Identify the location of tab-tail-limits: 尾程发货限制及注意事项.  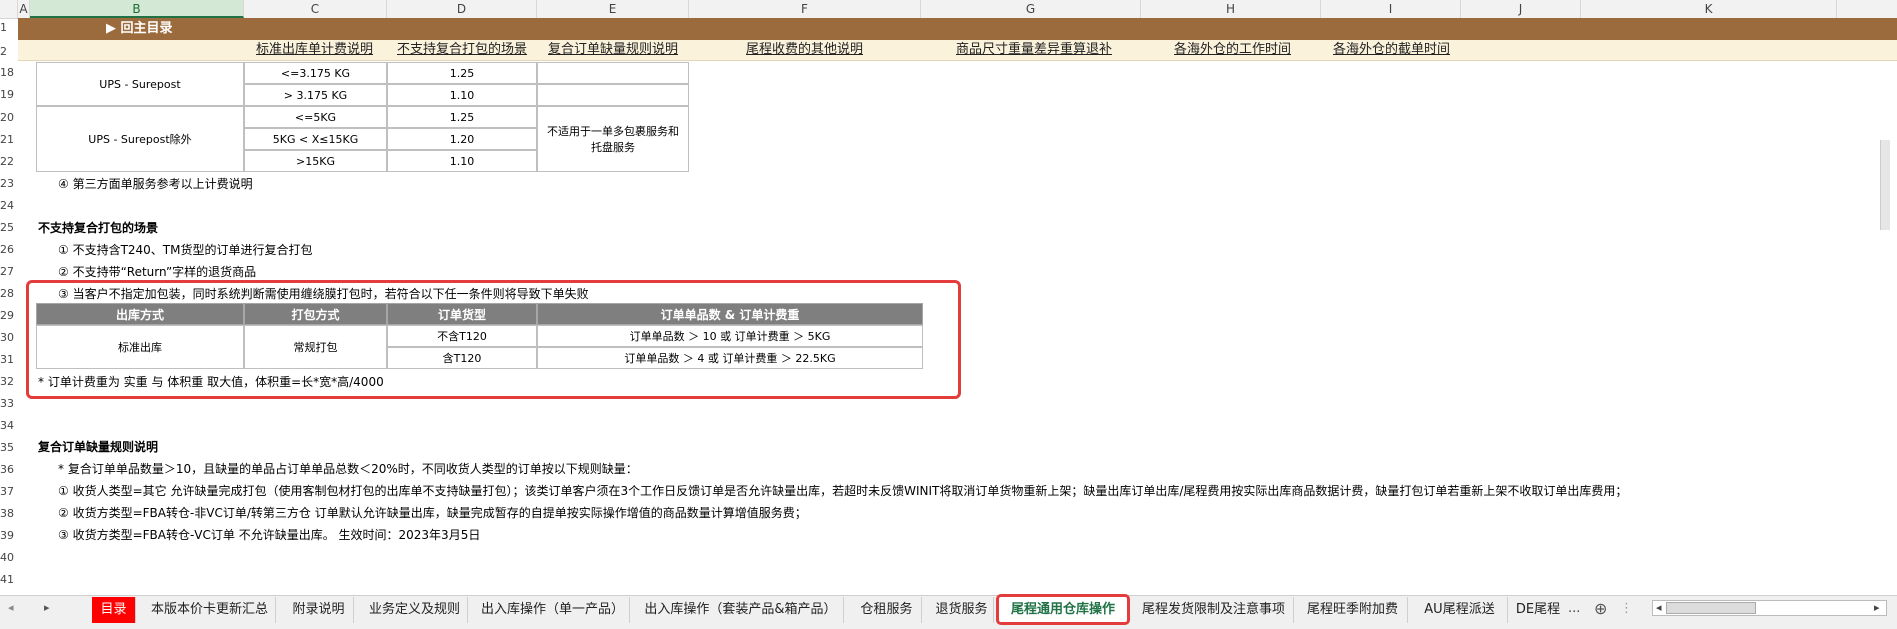
(1214, 610).